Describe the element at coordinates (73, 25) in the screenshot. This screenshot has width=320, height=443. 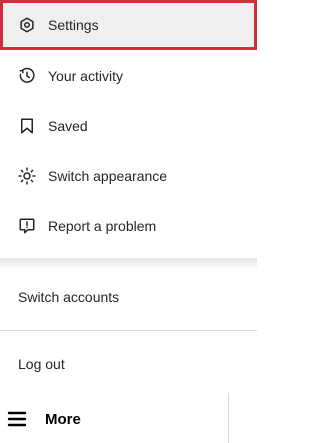
I see `menu-item-label: Settings` at that location.